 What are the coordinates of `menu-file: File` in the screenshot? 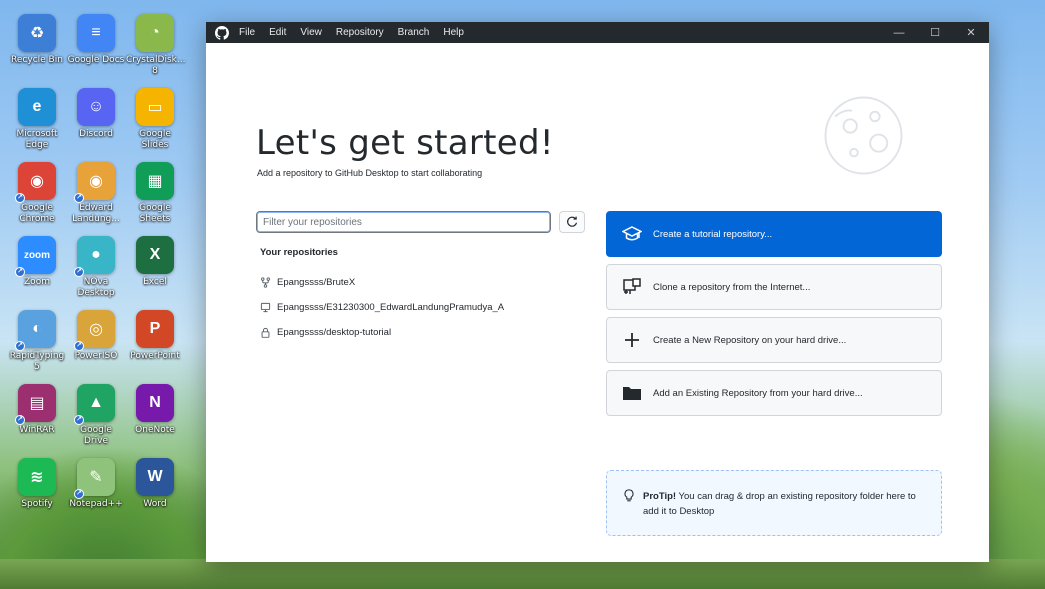 It's located at (247, 32).